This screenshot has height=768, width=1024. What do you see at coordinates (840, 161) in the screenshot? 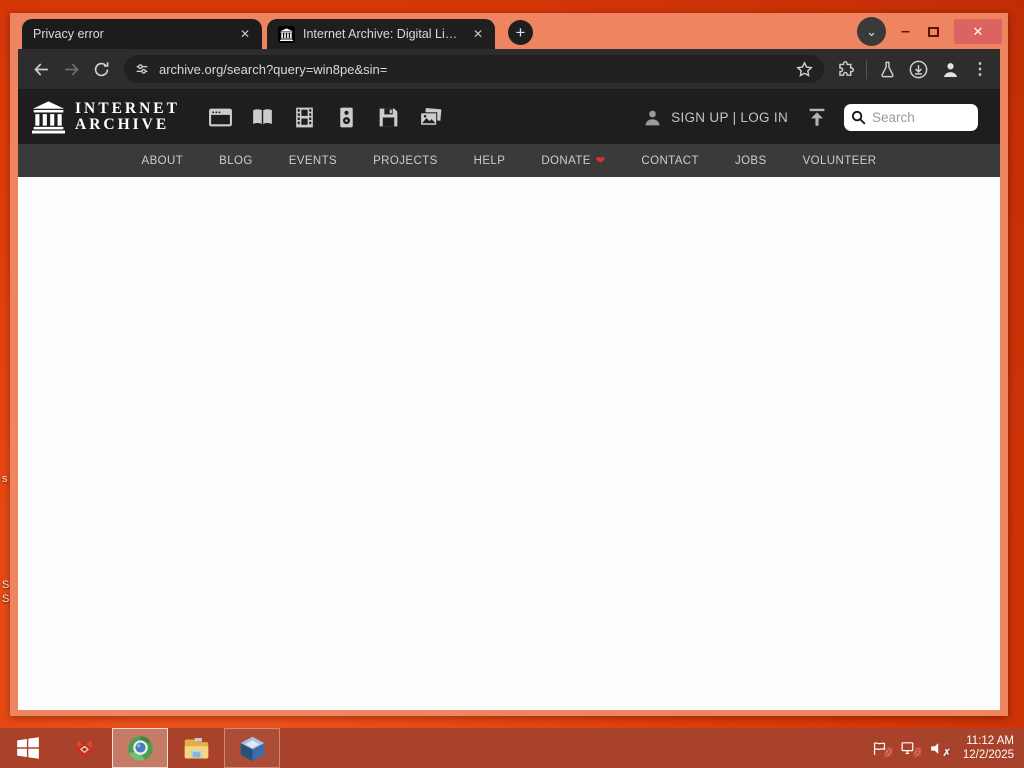
I see `nav-volunteer: VOLUNTEER` at bounding box center [840, 161].